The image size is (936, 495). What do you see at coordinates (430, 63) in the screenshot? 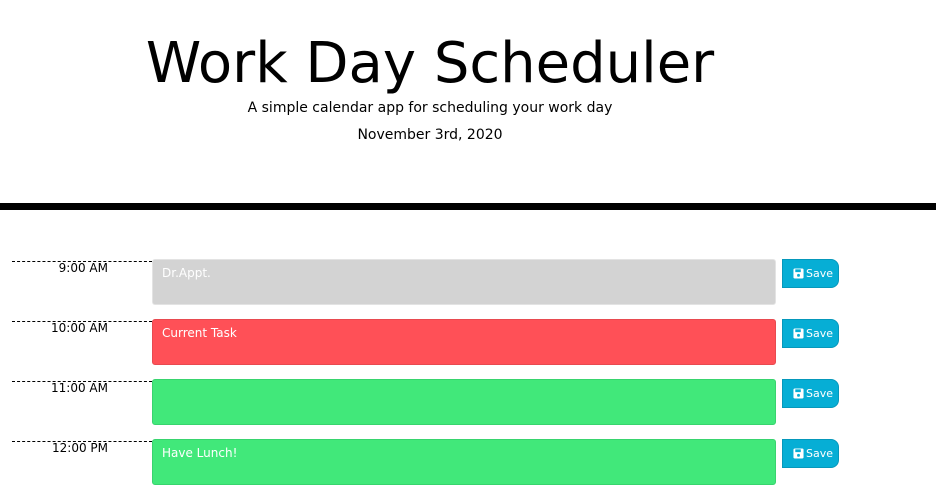
I see `page-title: Work Day Scheduler` at bounding box center [430, 63].